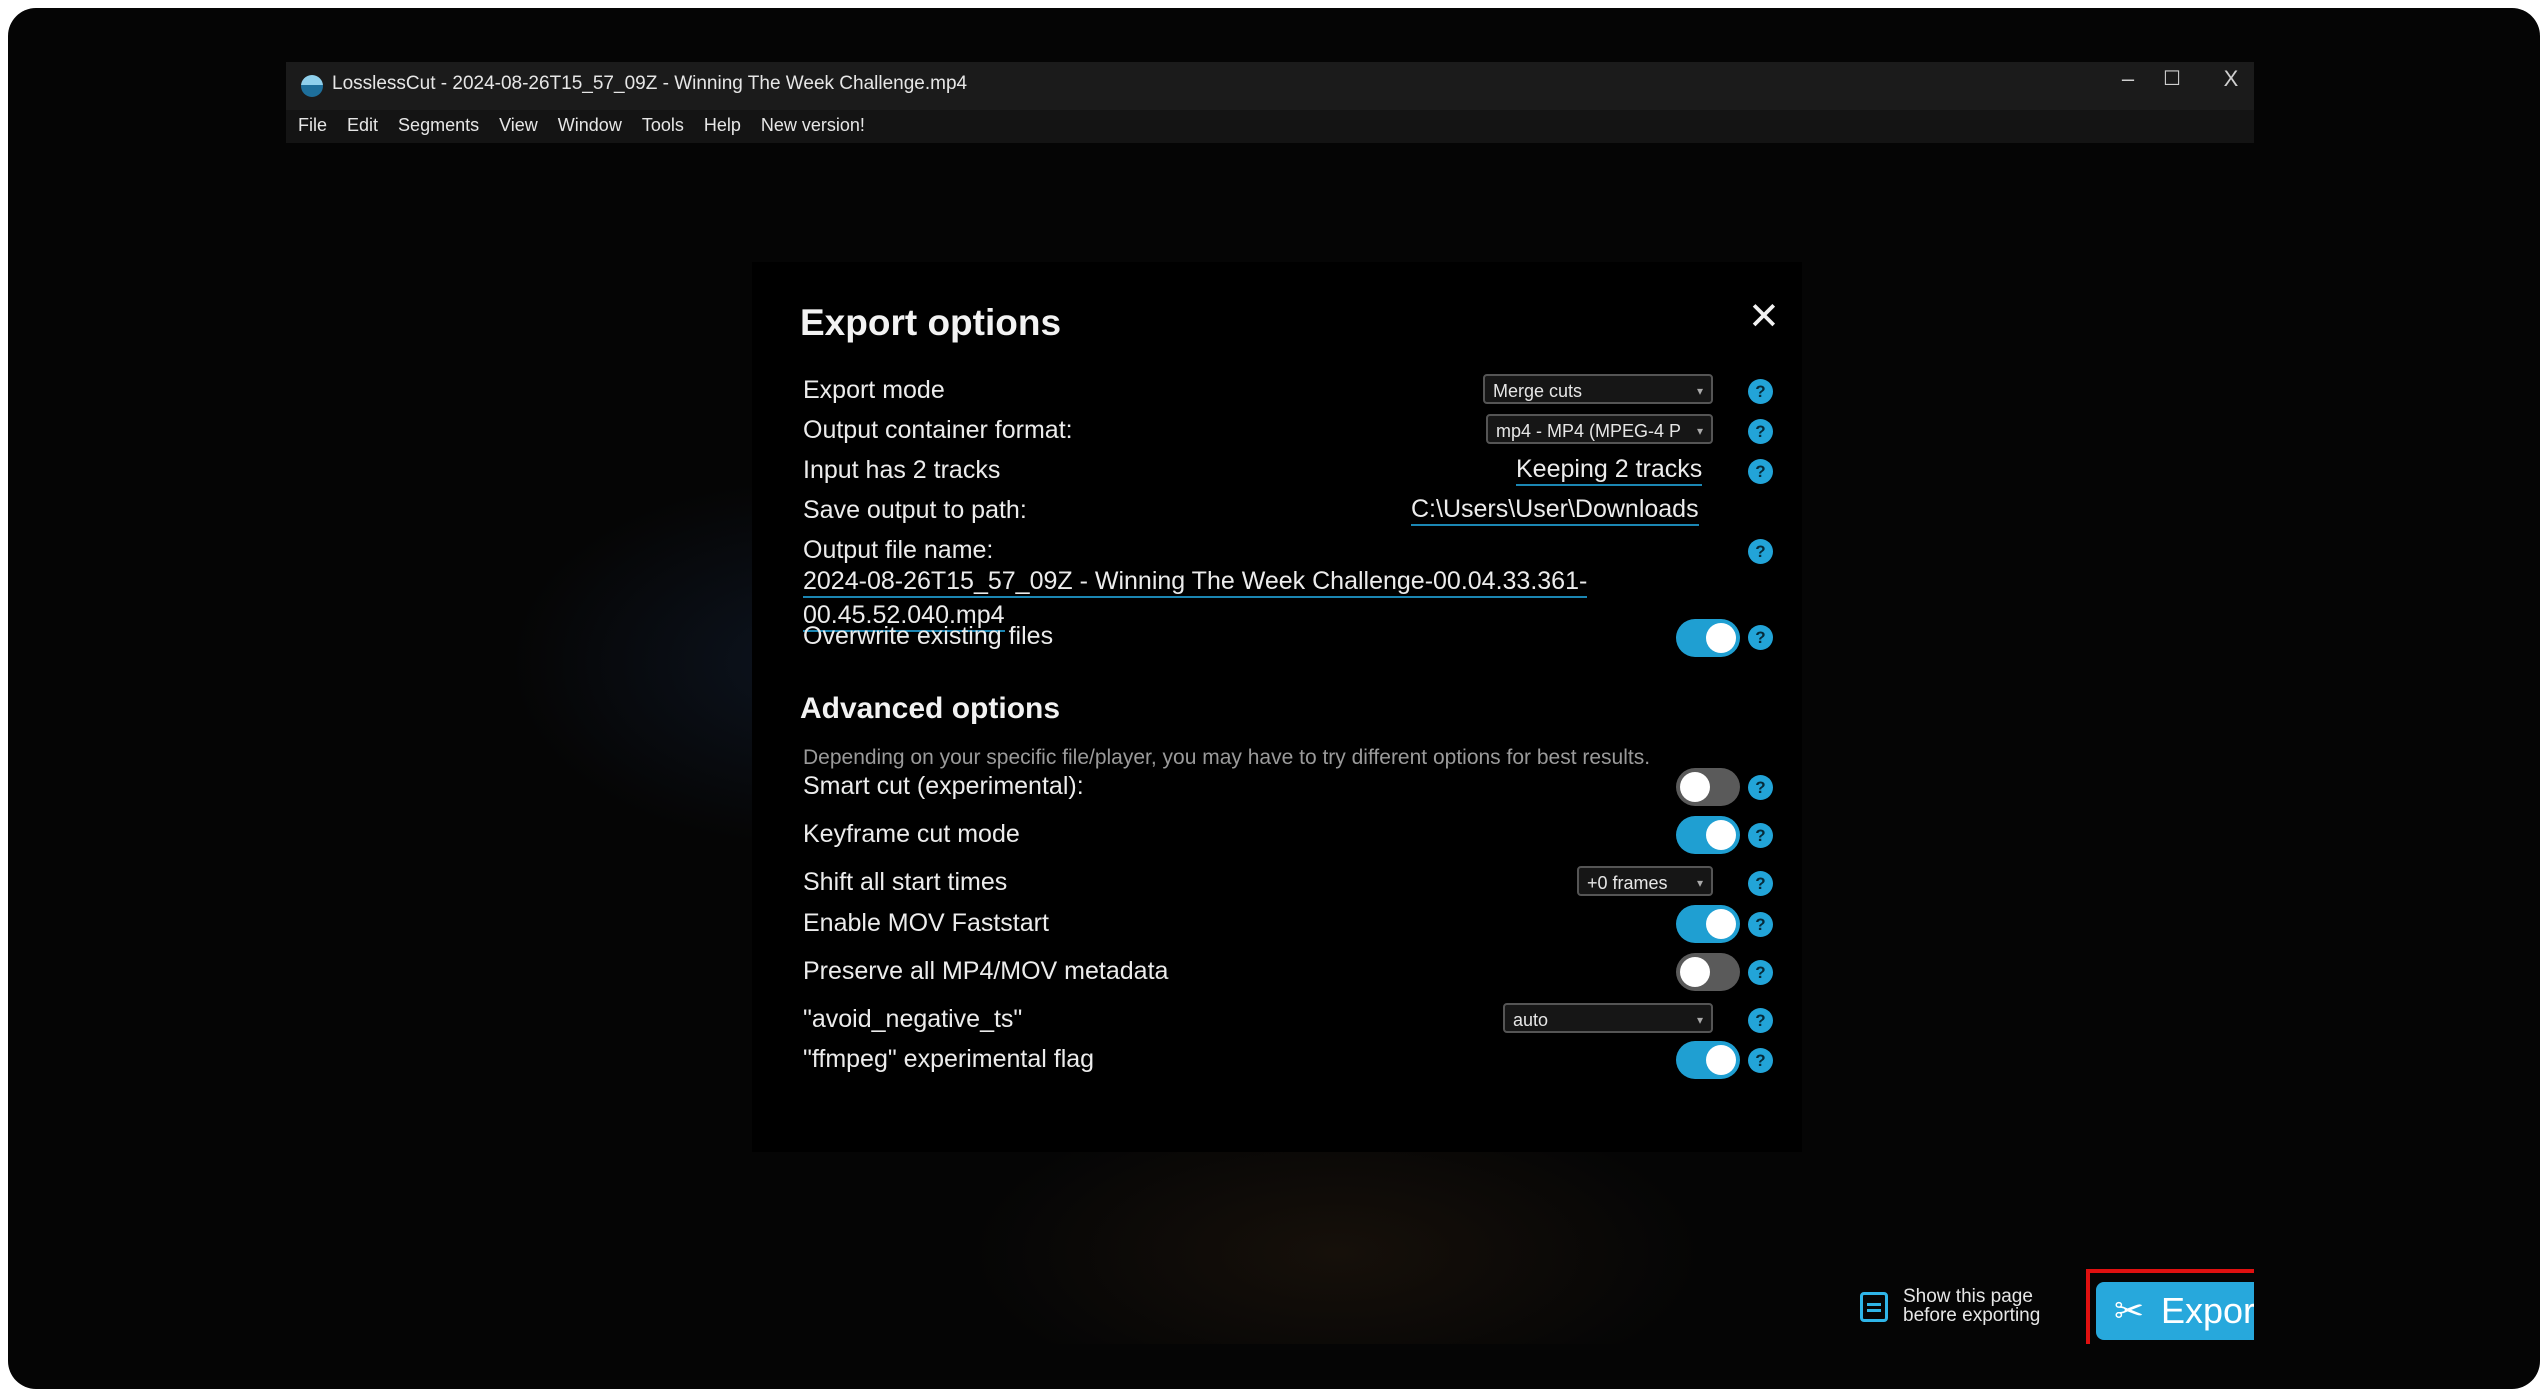  What do you see at coordinates (931, 322) in the screenshot?
I see `dialog-title: Export options` at bounding box center [931, 322].